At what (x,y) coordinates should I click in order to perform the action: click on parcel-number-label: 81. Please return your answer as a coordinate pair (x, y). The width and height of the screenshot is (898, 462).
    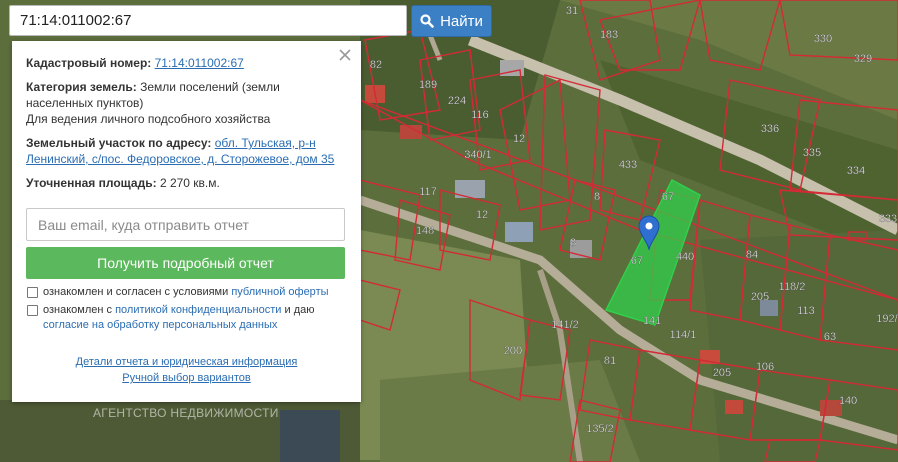
    Looking at the image, I should click on (610, 361).